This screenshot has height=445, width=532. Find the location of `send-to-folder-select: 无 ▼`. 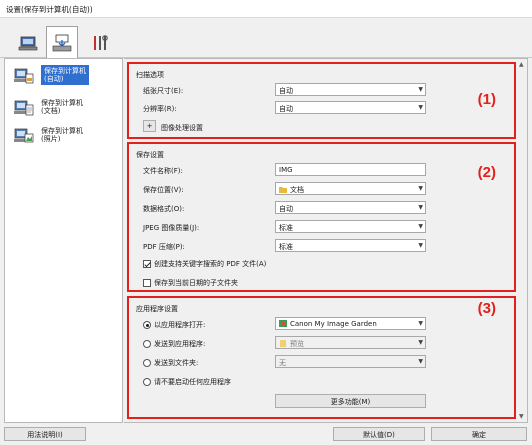

send-to-folder-select: 无 ▼ is located at coordinates (350, 361).